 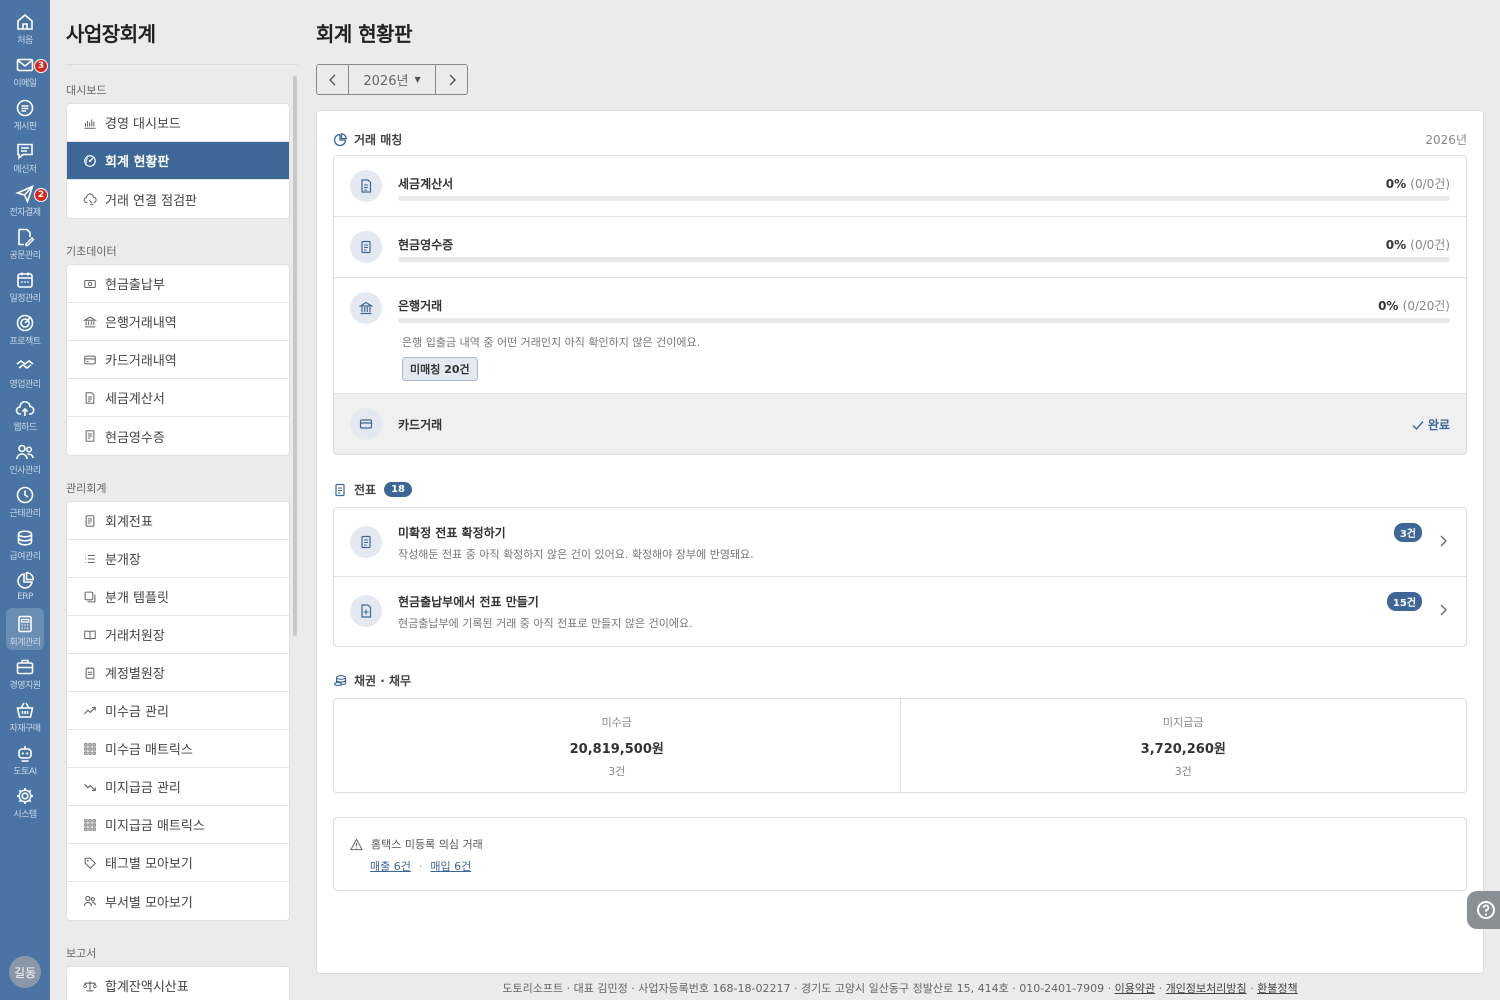 What do you see at coordinates (81, 953) in the screenshot?
I see `sidebar-section-label: 보고서` at bounding box center [81, 953].